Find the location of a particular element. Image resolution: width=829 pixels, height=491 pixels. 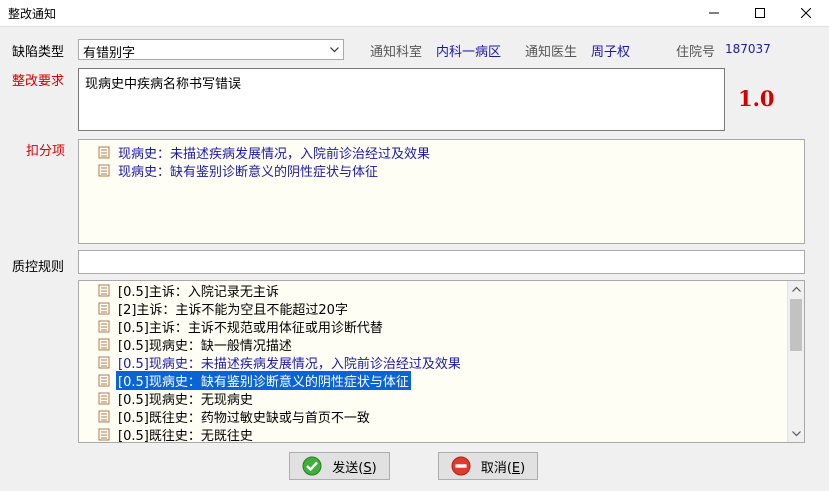

deduct-item: 现病史：缺有鉴别诊断意义的阴性症状与体征 is located at coordinates (234, 170).